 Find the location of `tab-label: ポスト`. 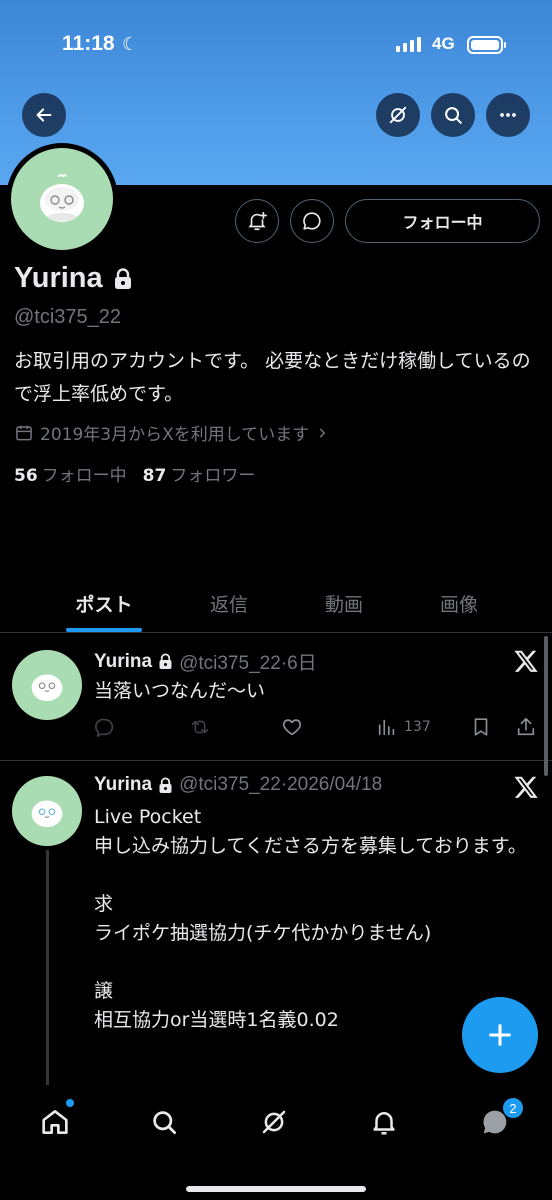

tab-label: ポスト is located at coordinates (104, 605).